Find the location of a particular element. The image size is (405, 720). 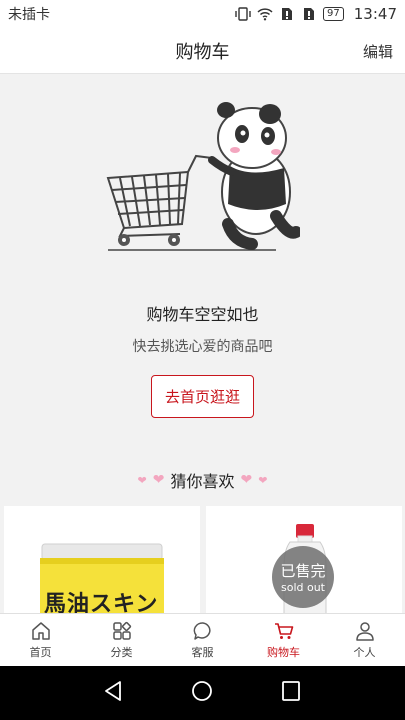

sold-out-label: 已售完 is located at coordinates (303, 571).